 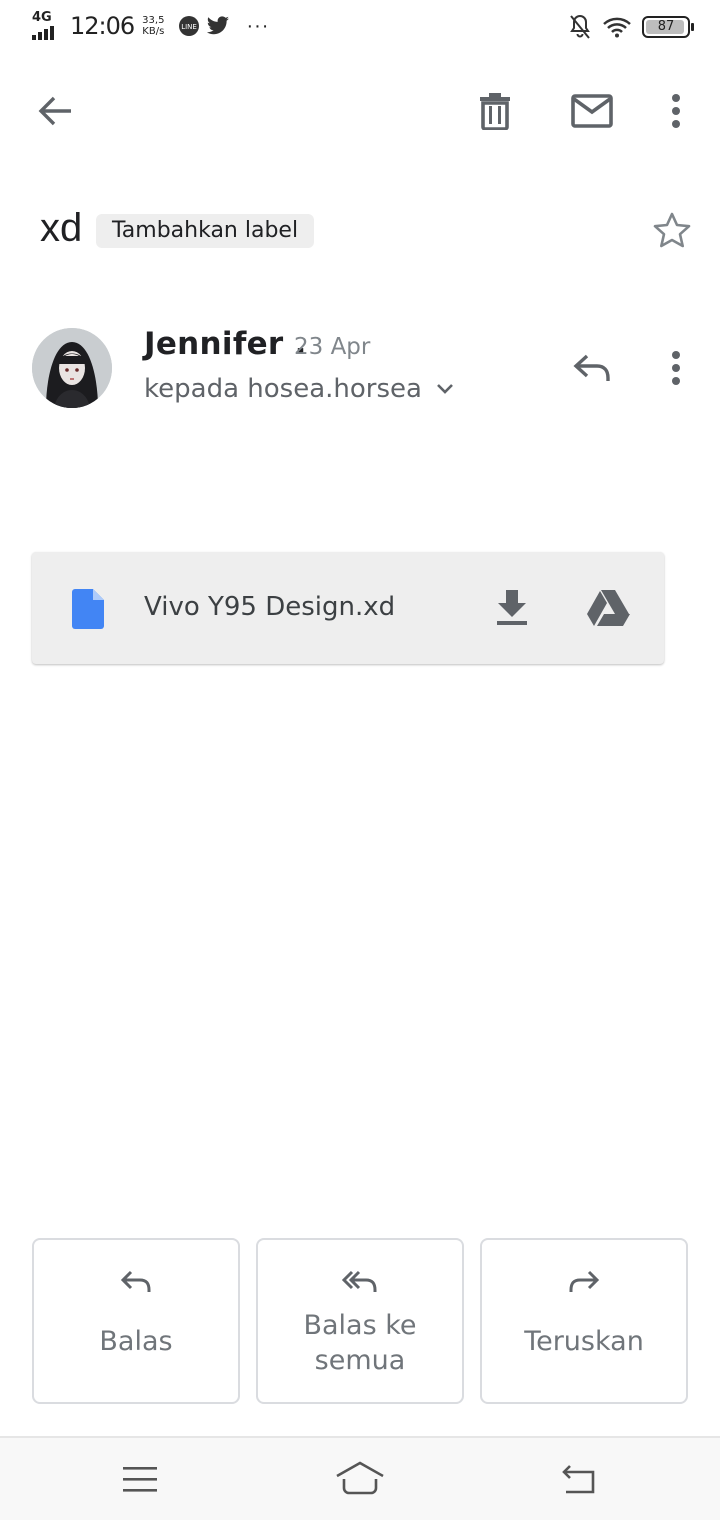 I want to click on home-button, so click(x=360, y=1478).